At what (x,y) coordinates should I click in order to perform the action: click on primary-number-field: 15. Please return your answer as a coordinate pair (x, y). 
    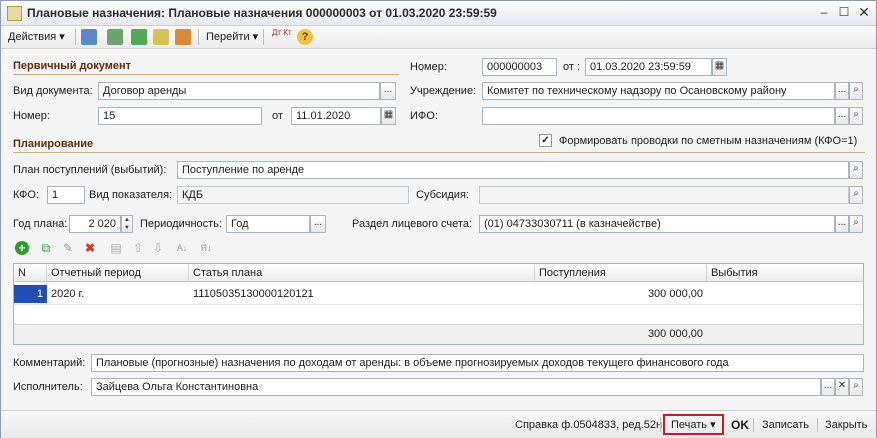
    Looking at the image, I should click on (180, 116).